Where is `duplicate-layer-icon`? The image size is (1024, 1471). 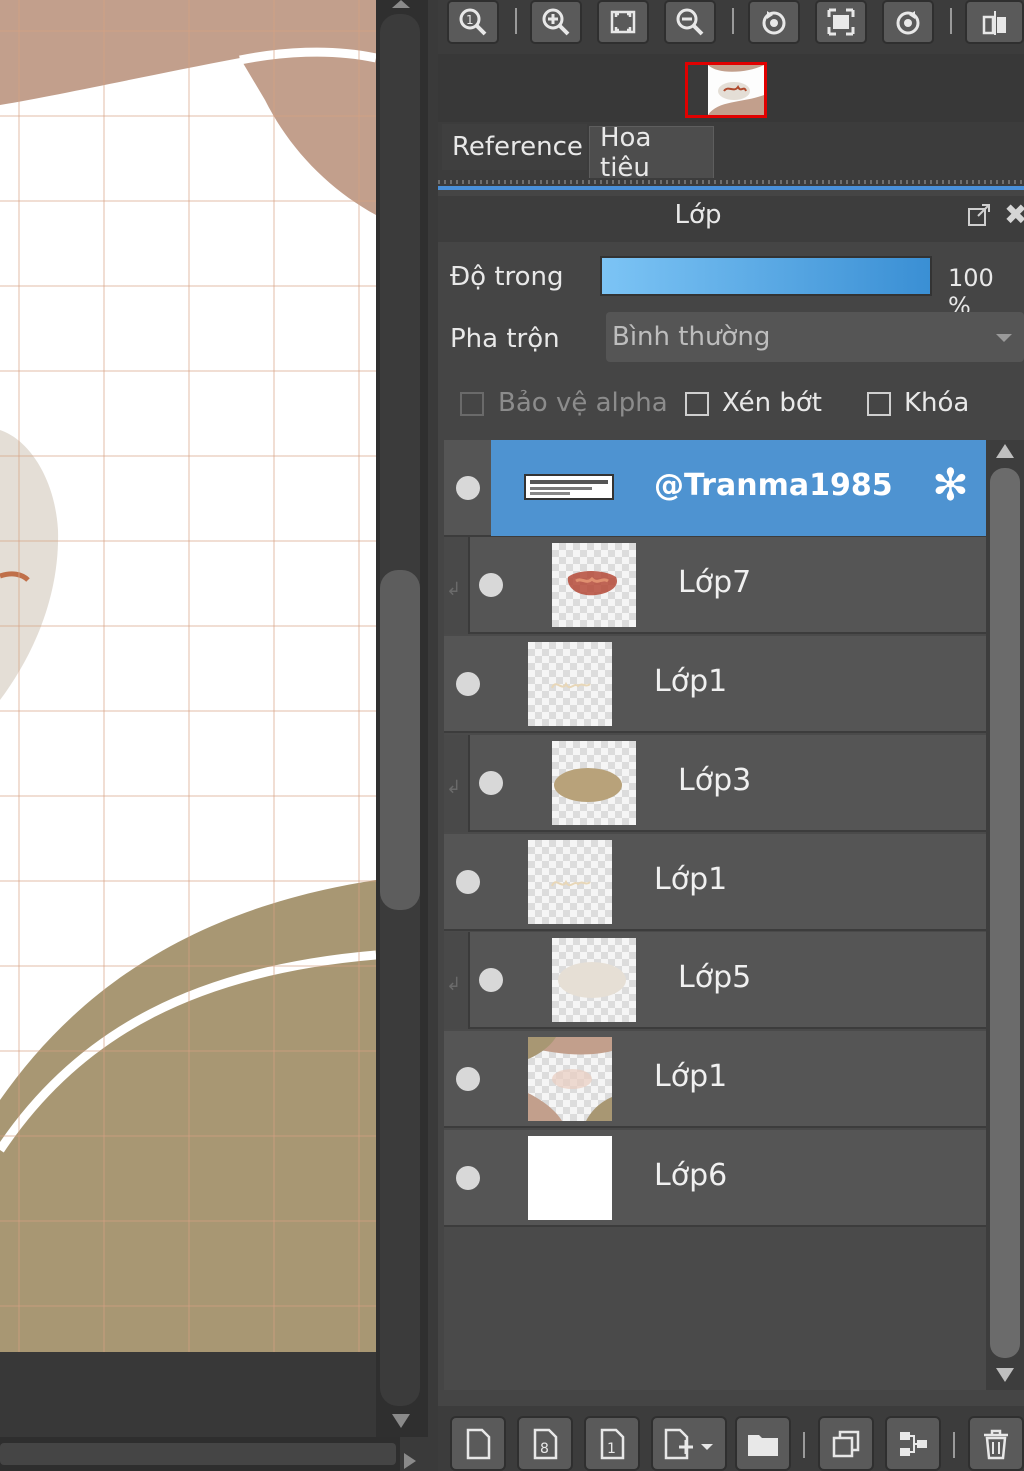 duplicate-layer-icon is located at coordinates (846, 1443).